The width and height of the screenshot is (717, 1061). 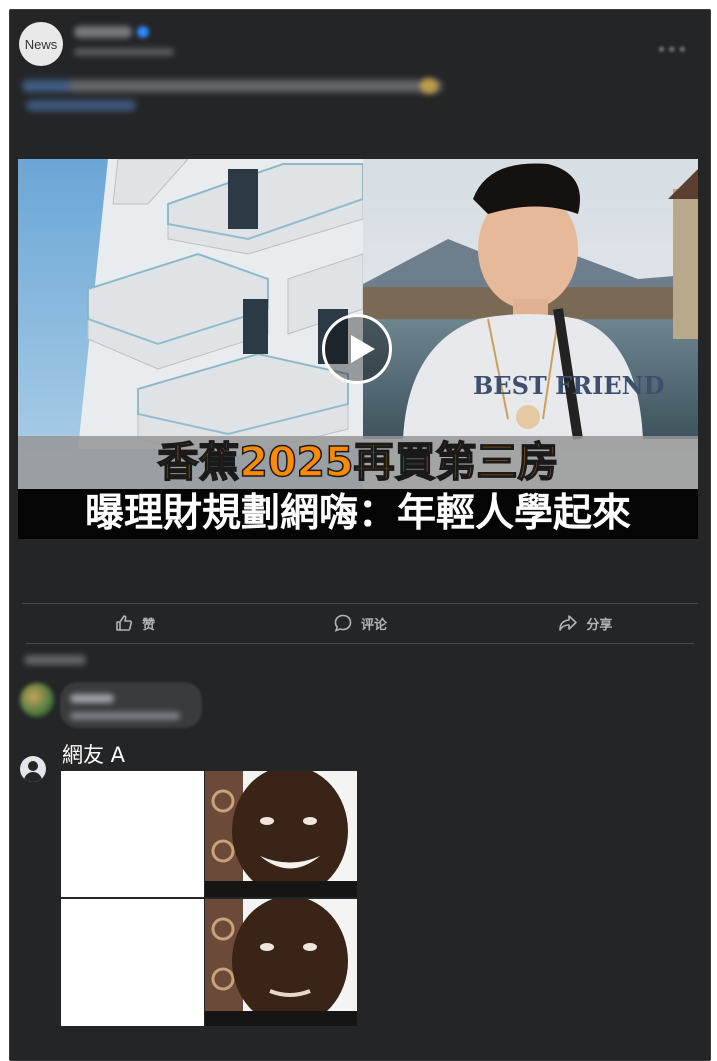 What do you see at coordinates (209, 898) in the screenshot?
I see `reply-meme-image` at bounding box center [209, 898].